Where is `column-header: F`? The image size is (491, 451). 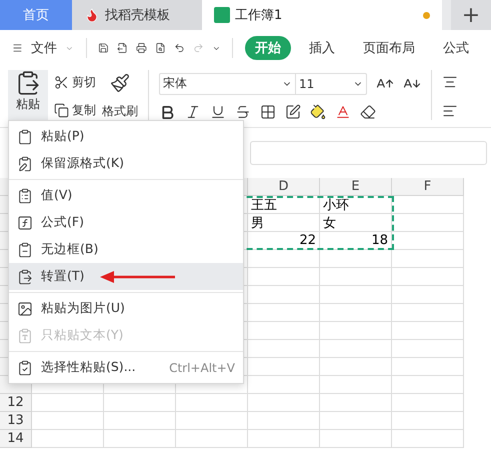 column-header: F is located at coordinates (428, 187).